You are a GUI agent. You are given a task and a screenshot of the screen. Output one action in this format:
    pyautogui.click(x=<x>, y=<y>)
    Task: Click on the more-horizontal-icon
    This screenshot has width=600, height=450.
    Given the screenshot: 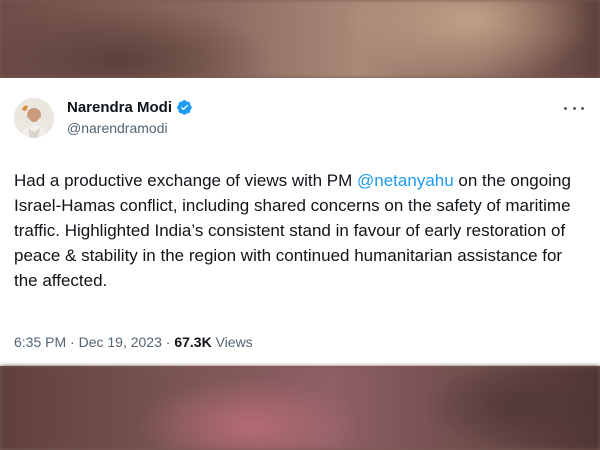 What is the action you would take?
    pyautogui.click(x=574, y=108)
    